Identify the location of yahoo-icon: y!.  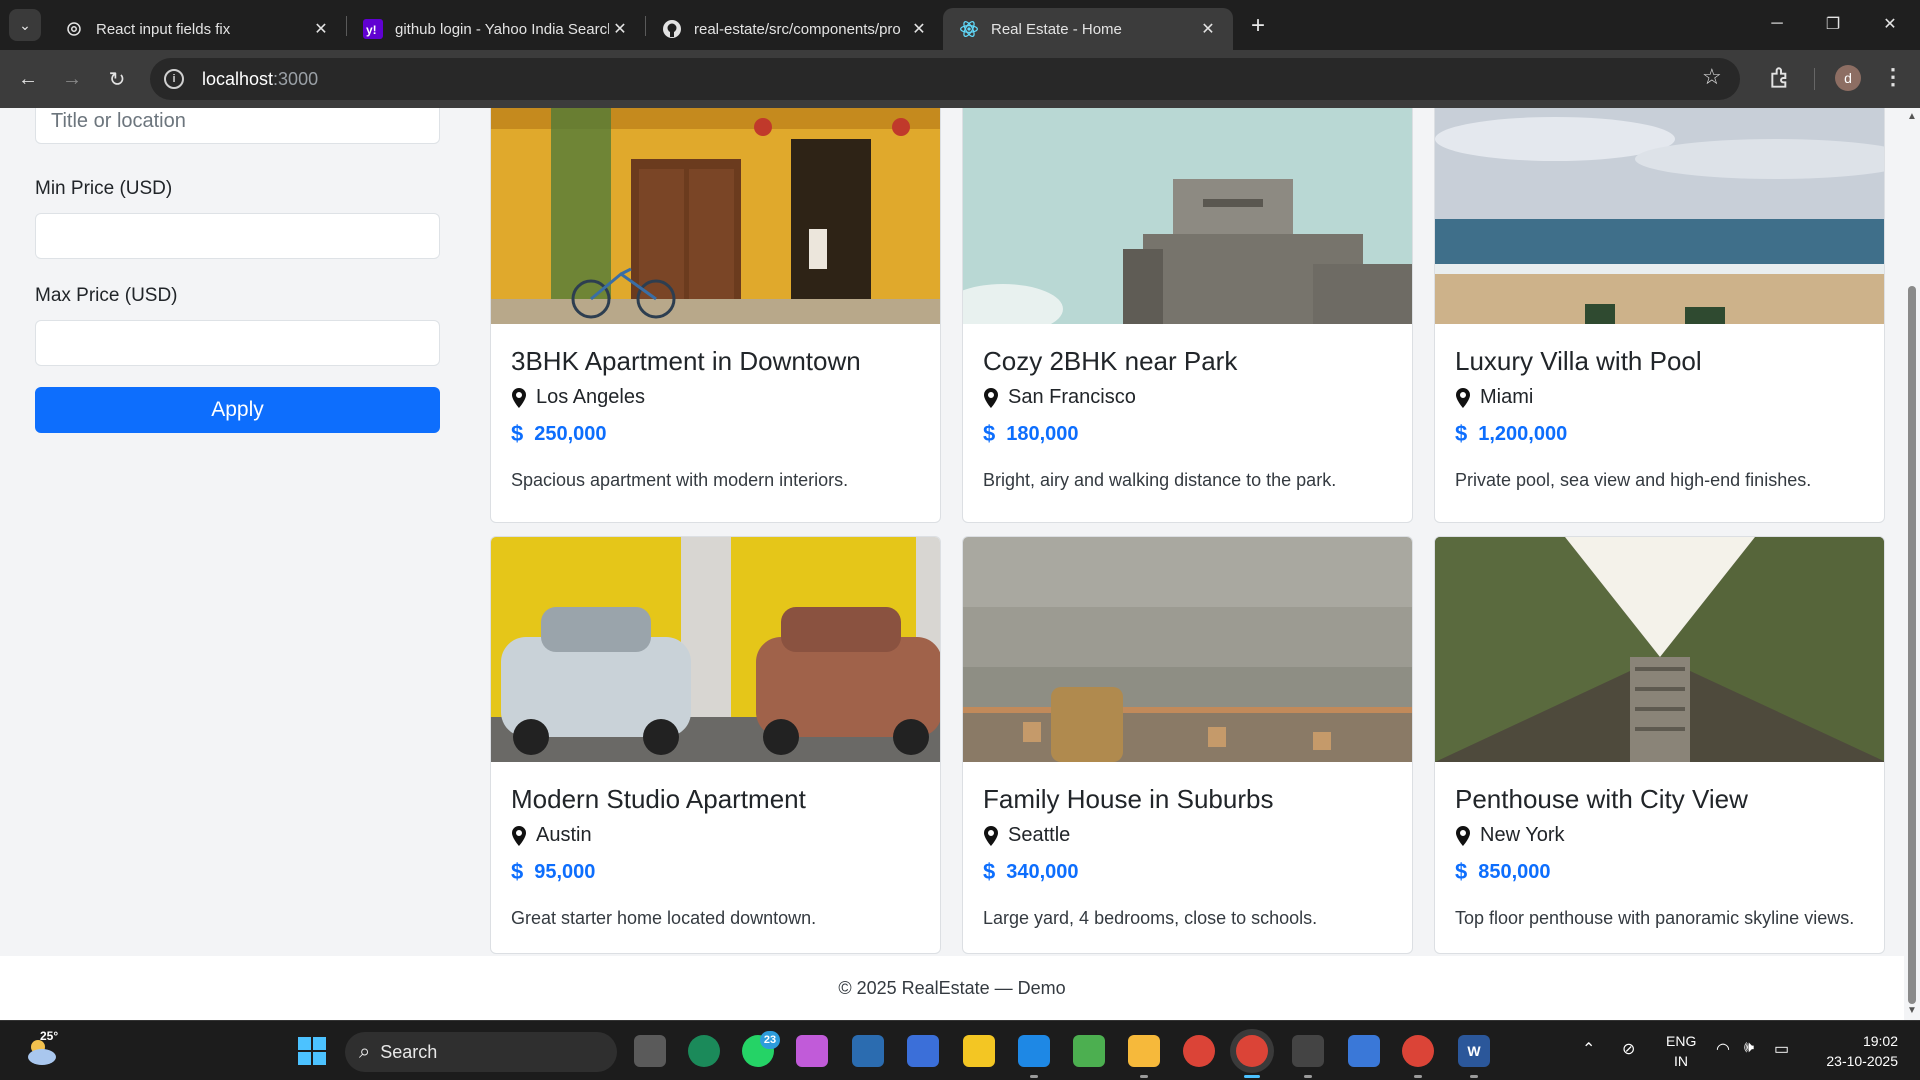
(373, 29).